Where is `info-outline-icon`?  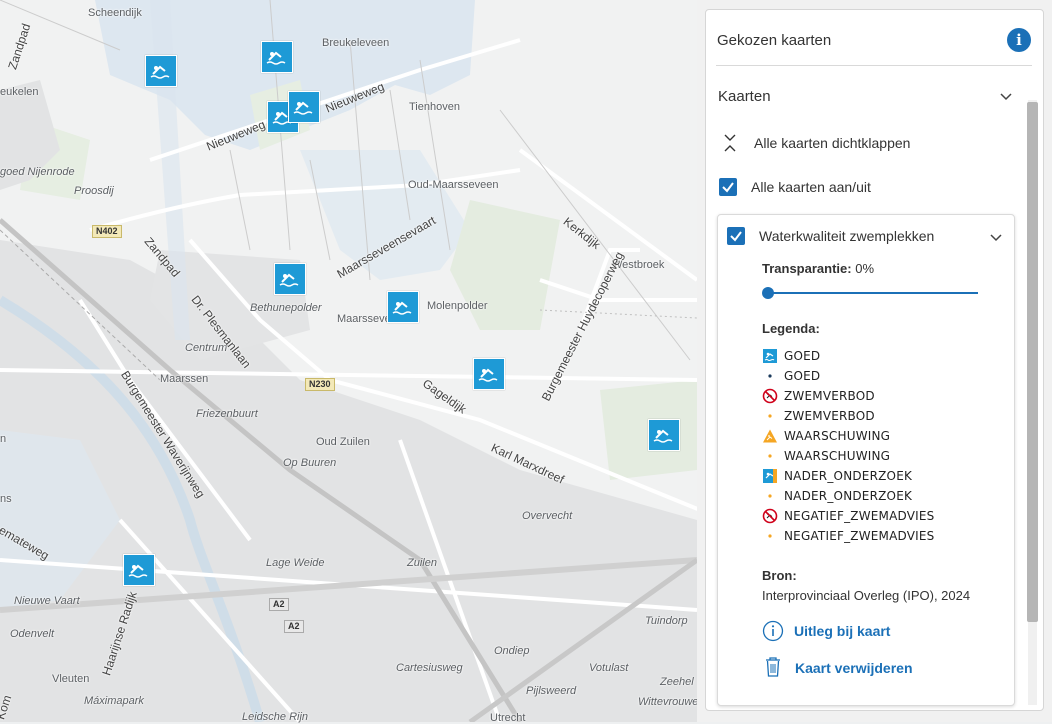
info-outline-icon is located at coordinates (773, 631).